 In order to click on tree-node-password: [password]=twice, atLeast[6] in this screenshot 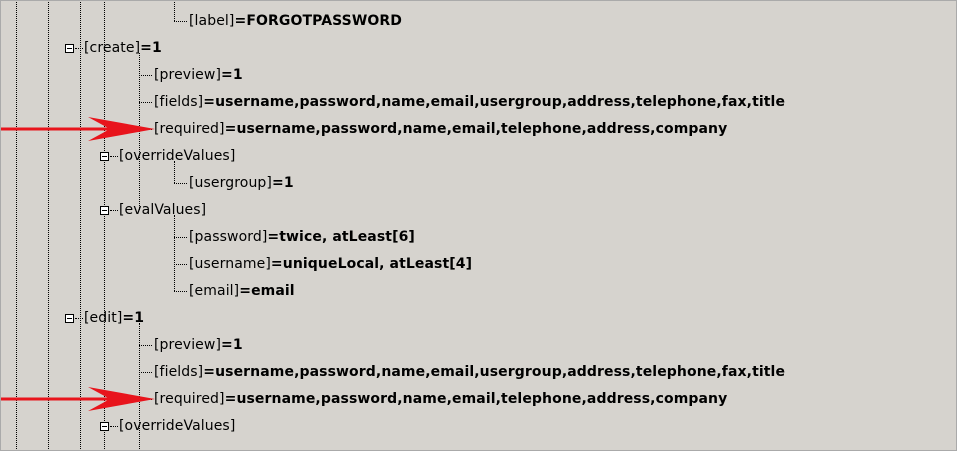, I will do `click(302, 237)`.